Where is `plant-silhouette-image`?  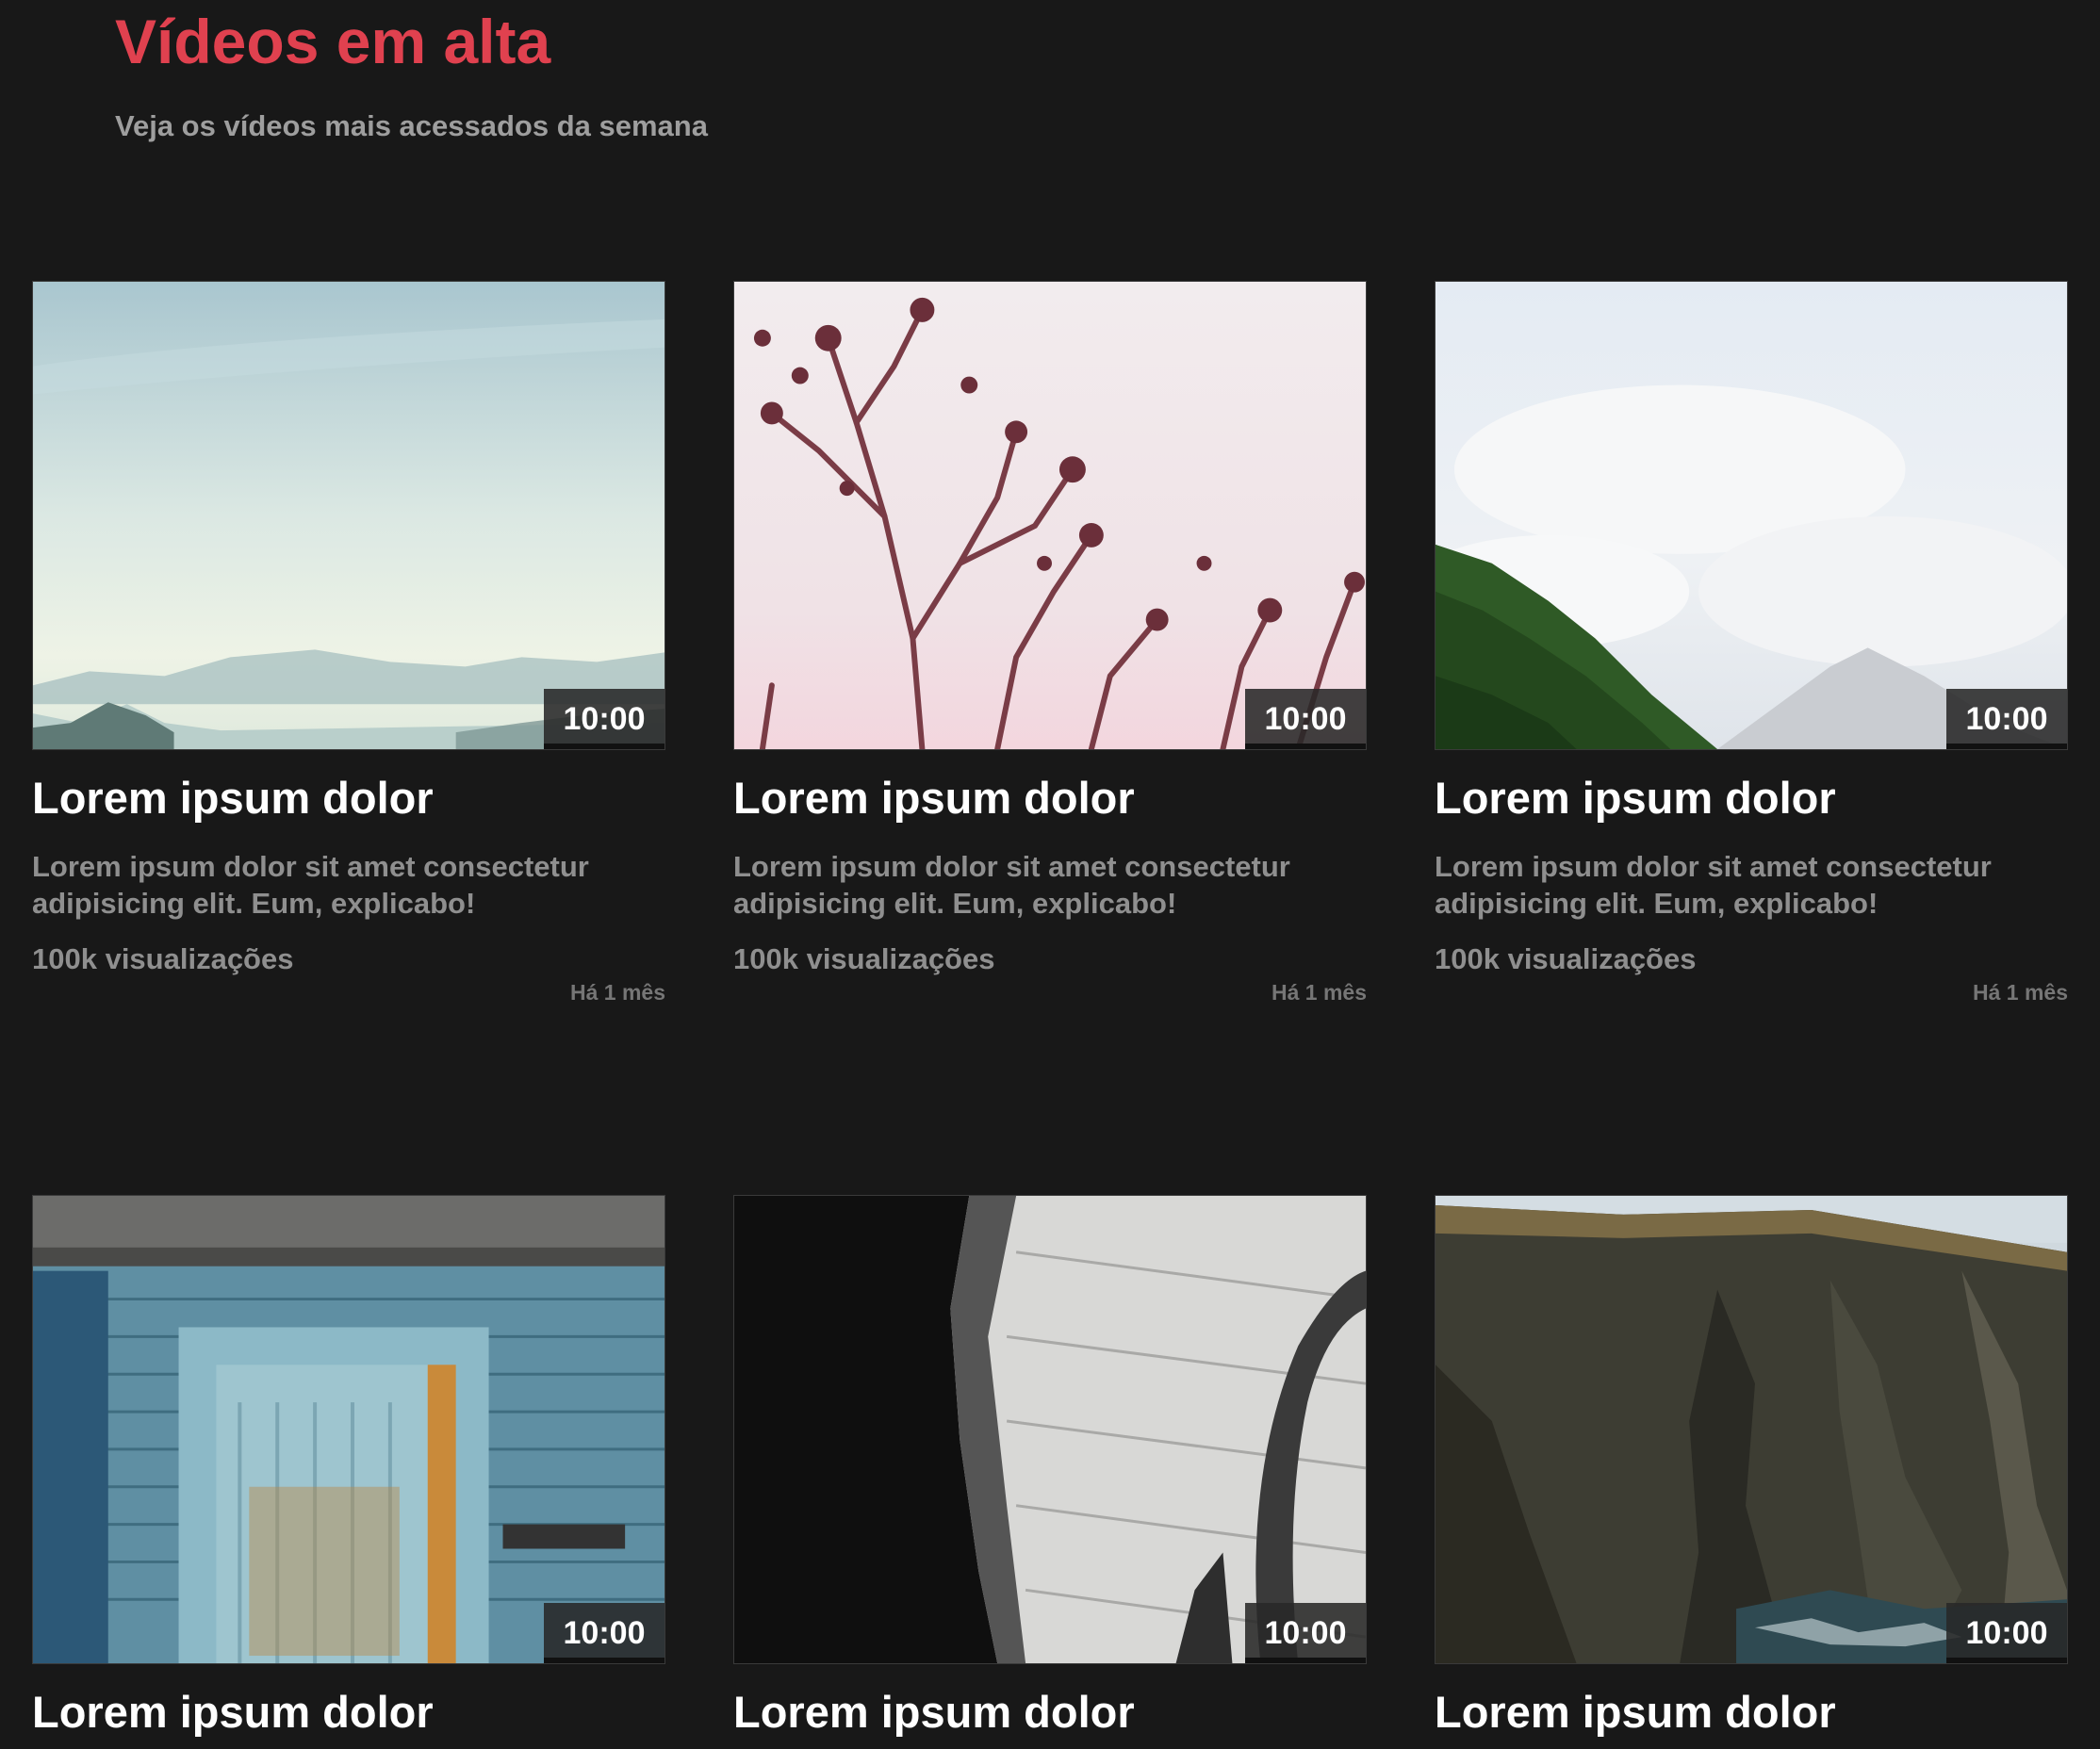 plant-silhouette-image is located at coordinates (1050, 516).